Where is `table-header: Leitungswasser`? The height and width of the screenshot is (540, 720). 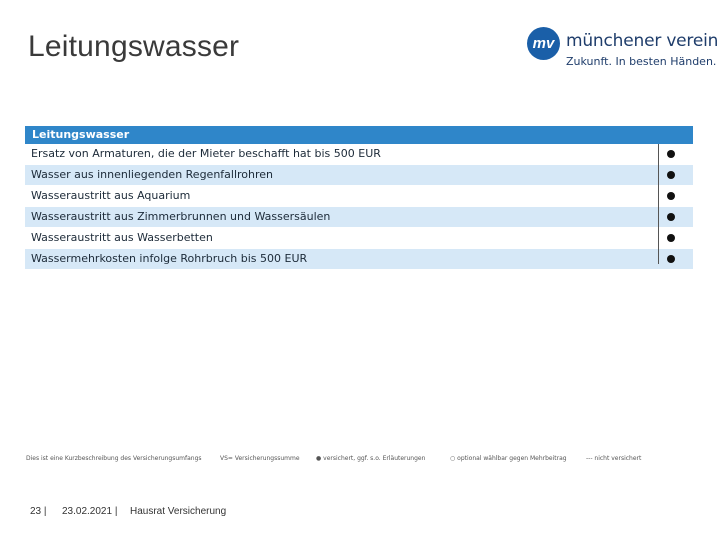 table-header: Leitungswasser is located at coordinates (359, 135).